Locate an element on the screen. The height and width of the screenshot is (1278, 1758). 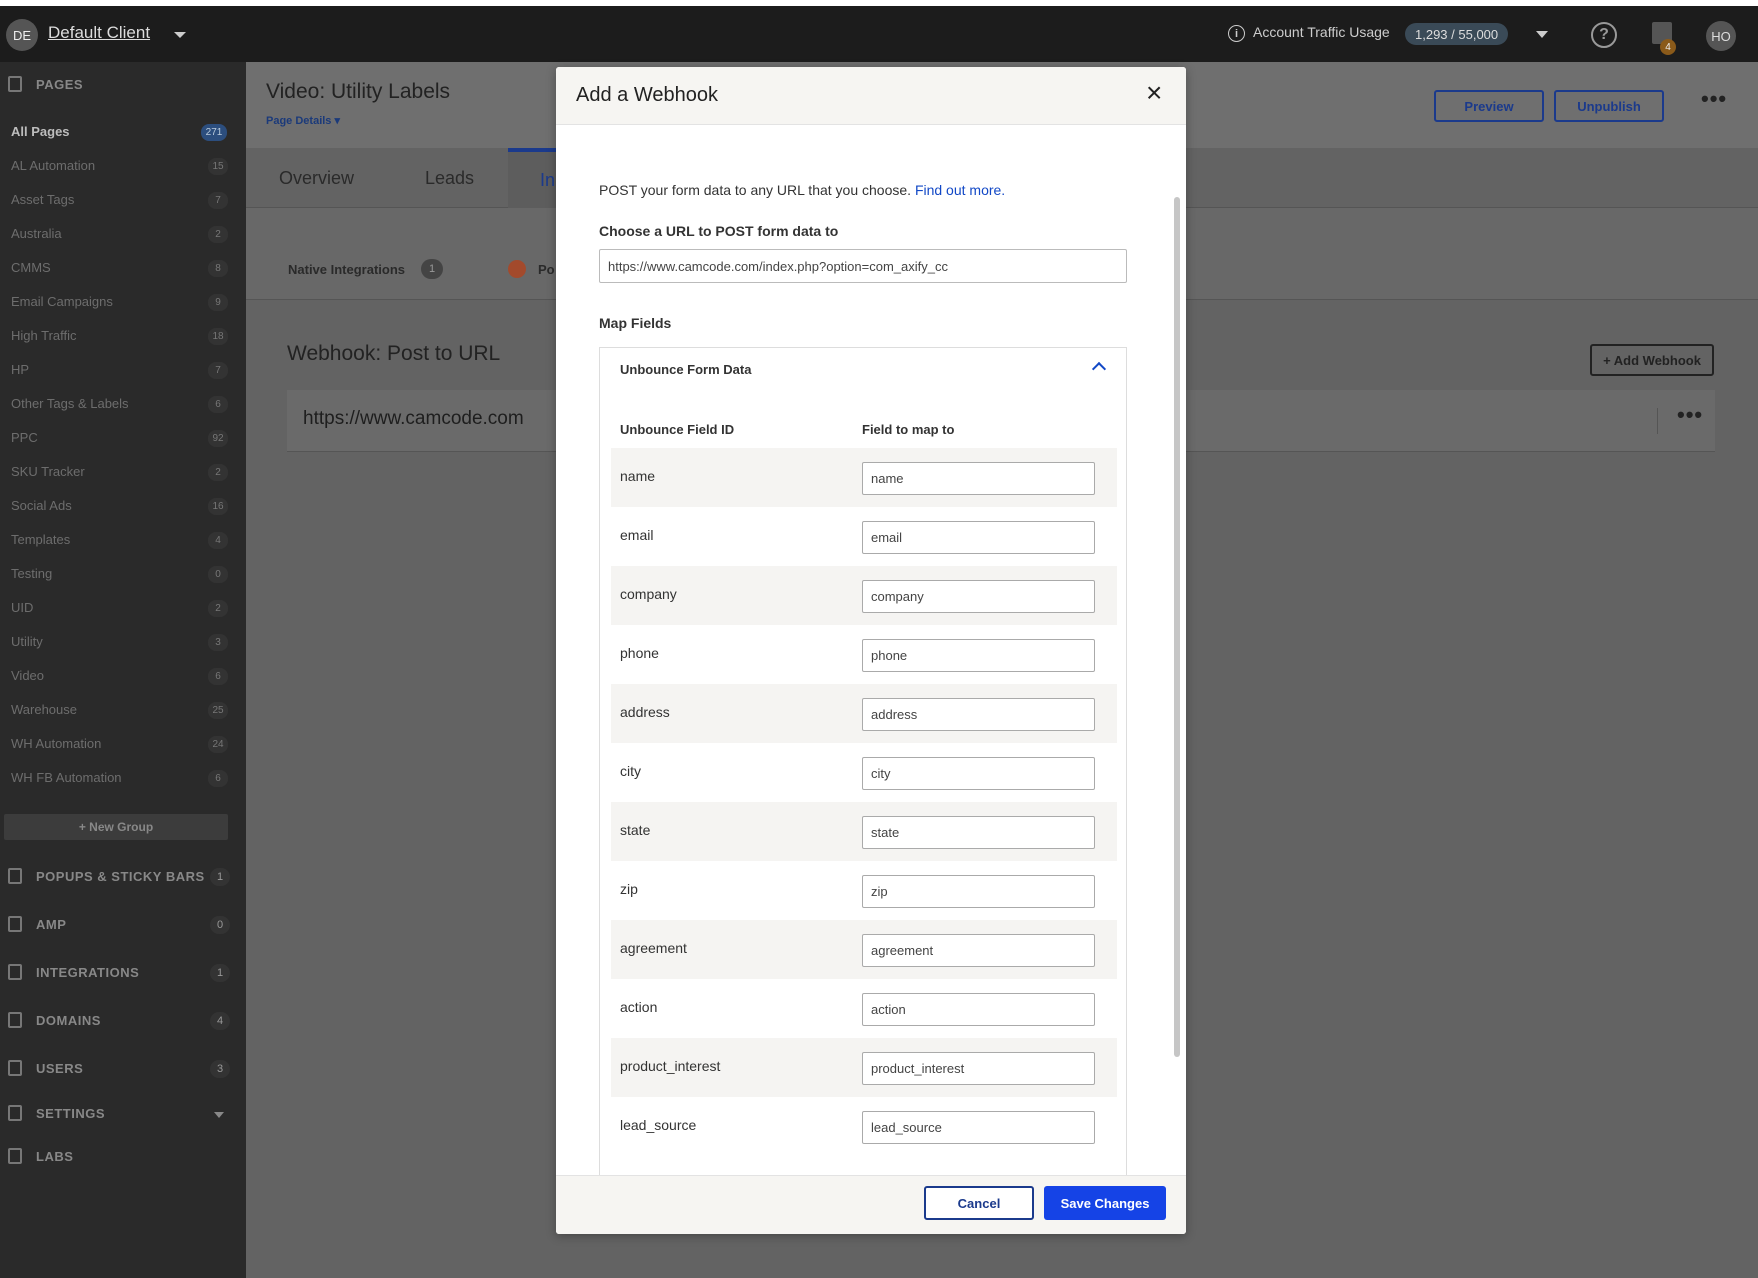
client-name-link: Default Client is located at coordinates (99, 33).